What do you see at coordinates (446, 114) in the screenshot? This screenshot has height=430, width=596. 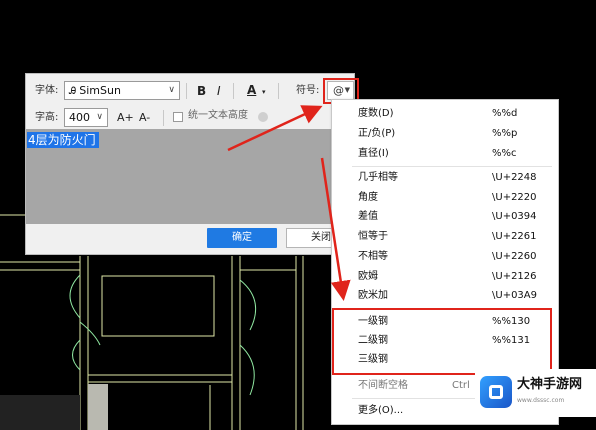 I see `menu-item-degree: 度数(D) %%d` at bounding box center [446, 114].